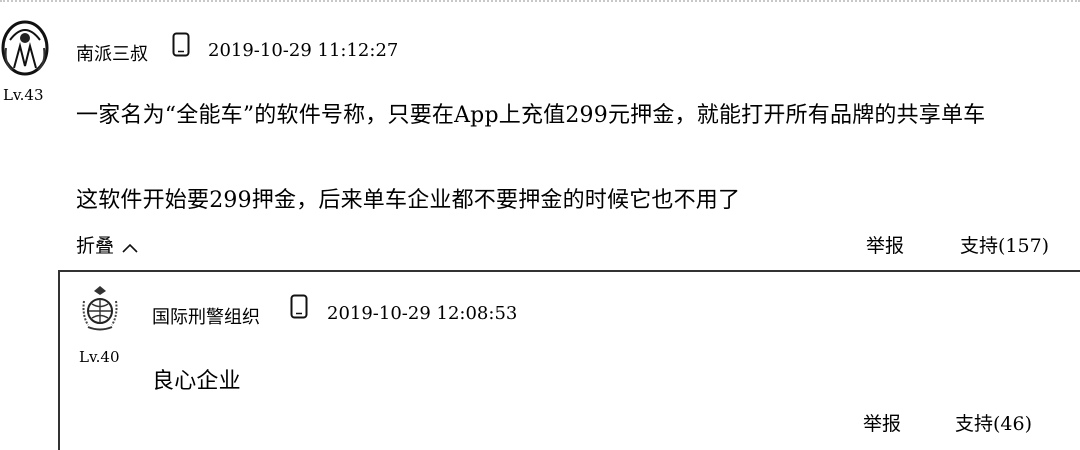 The image size is (1080, 450). What do you see at coordinates (303, 50) in the screenshot?
I see `timestamp: 2019-10-29 11:12:27` at bounding box center [303, 50].